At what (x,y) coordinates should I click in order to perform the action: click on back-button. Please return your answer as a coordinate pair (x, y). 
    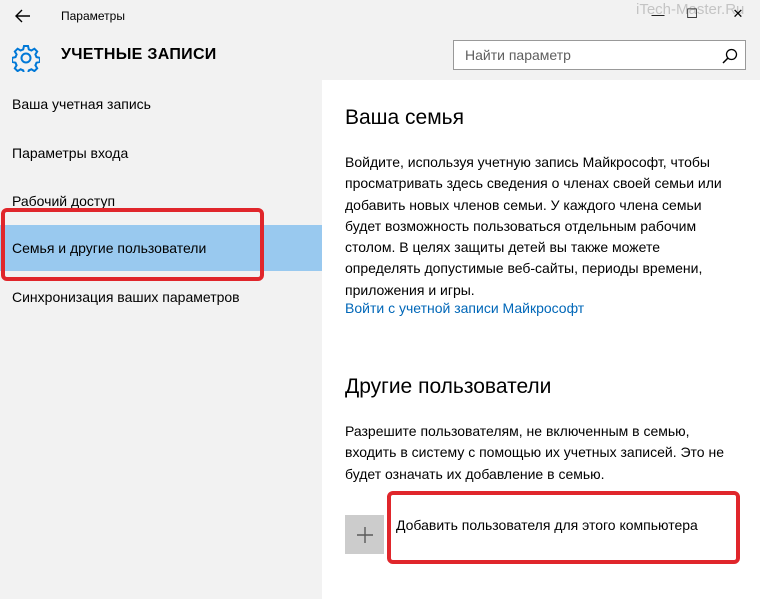
    Looking at the image, I should click on (23, 16).